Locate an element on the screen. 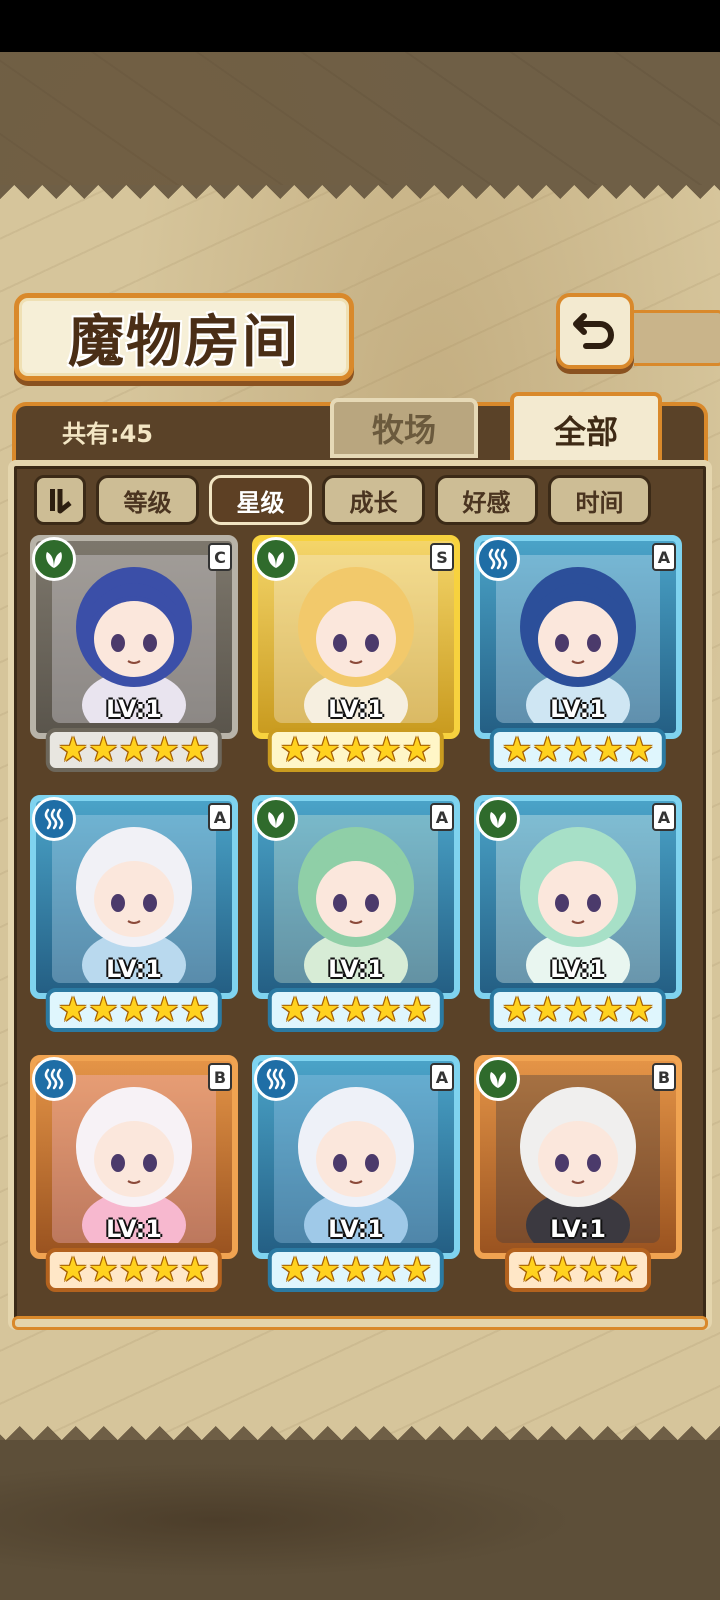 This screenshot has width=720, height=1600. monster-card: B LV:1 ★ ★ ★ ★ is located at coordinates (578, 1175).